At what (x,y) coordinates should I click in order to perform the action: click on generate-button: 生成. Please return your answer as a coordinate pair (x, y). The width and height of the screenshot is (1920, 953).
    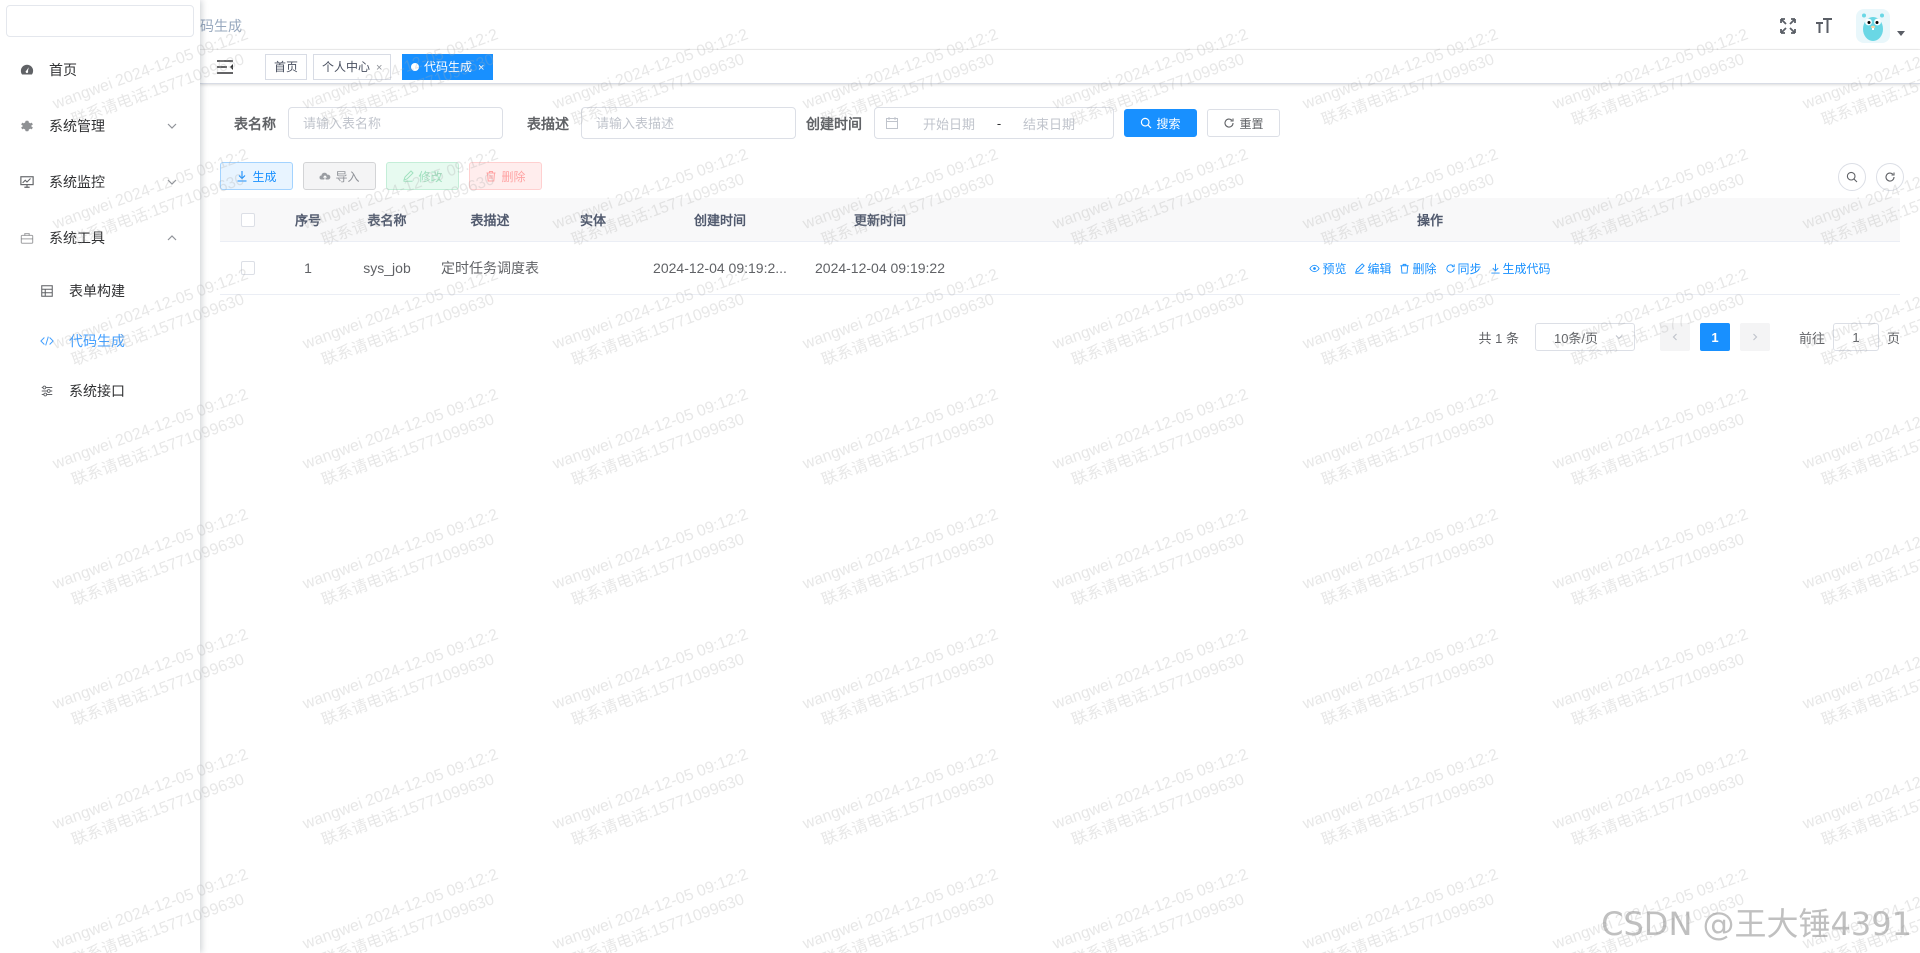
    Looking at the image, I should click on (256, 176).